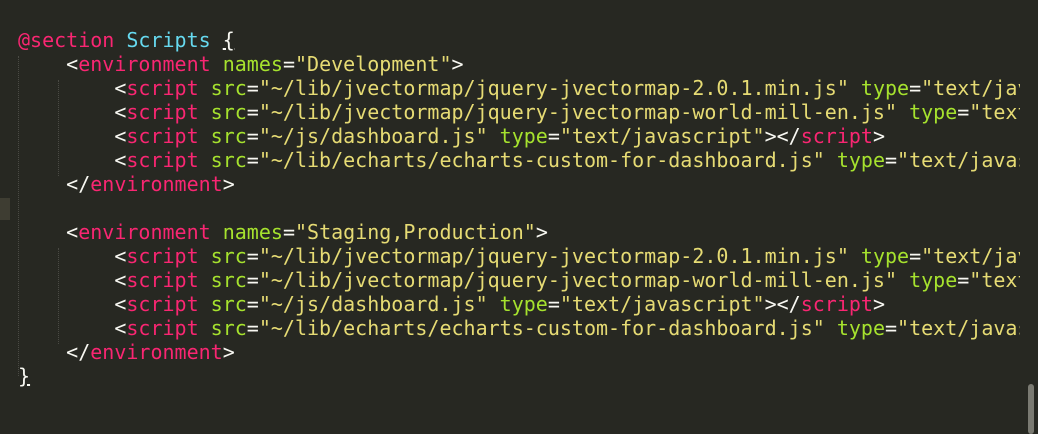  Describe the element at coordinates (519, 40) in the screenshot. I see `code-line: @section Scripts {` at that location.